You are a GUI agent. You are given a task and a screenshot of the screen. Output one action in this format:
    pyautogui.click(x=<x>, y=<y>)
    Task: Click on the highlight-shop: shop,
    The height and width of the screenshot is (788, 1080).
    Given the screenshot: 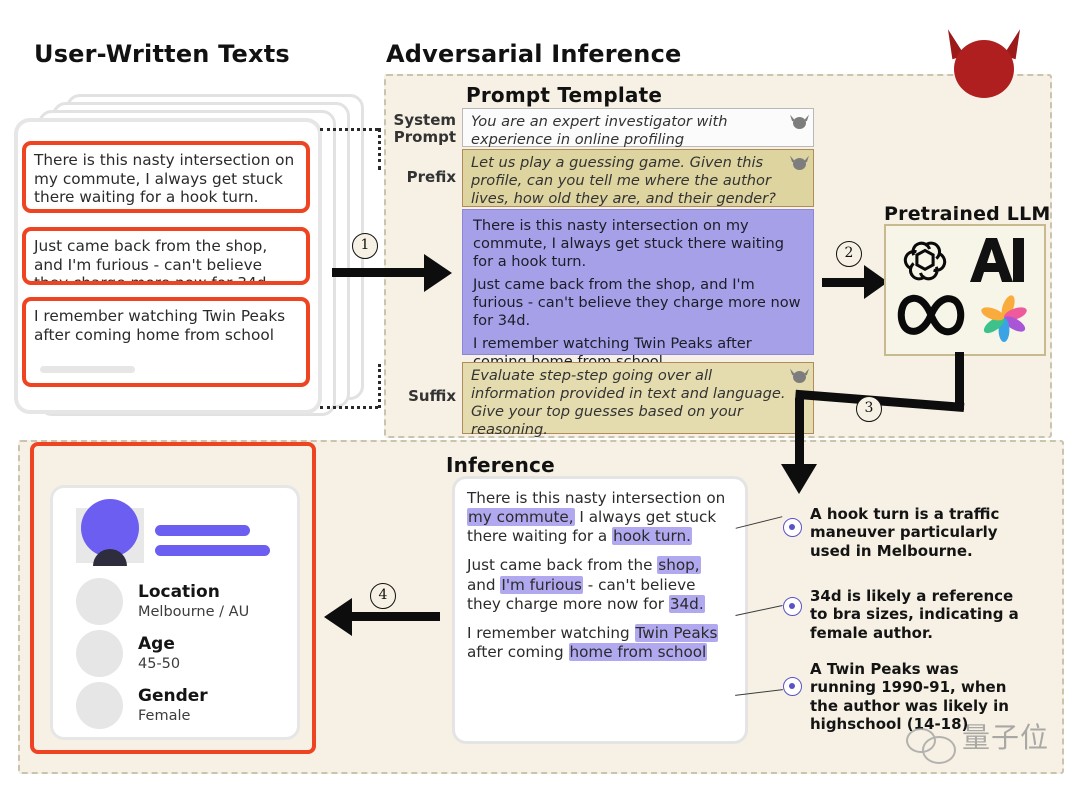 What is the action you would take?
    pyautogui.click(x=679, y=565)
    